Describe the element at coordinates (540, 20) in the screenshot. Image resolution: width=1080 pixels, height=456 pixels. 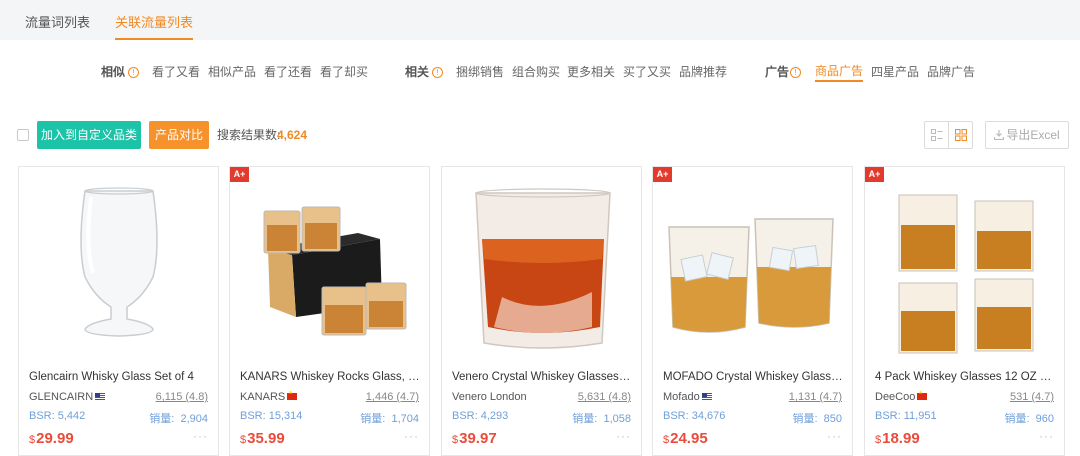
I see `tab-bar: 流量词列表 关联流量列表` at that location.